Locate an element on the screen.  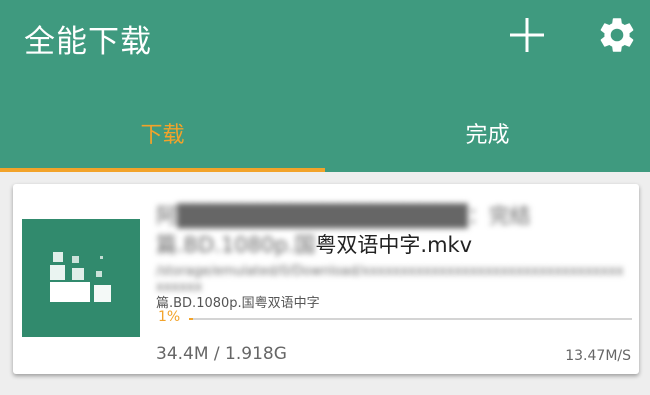
tab-completed-label: 完成 is located at coordinates (487, 135).